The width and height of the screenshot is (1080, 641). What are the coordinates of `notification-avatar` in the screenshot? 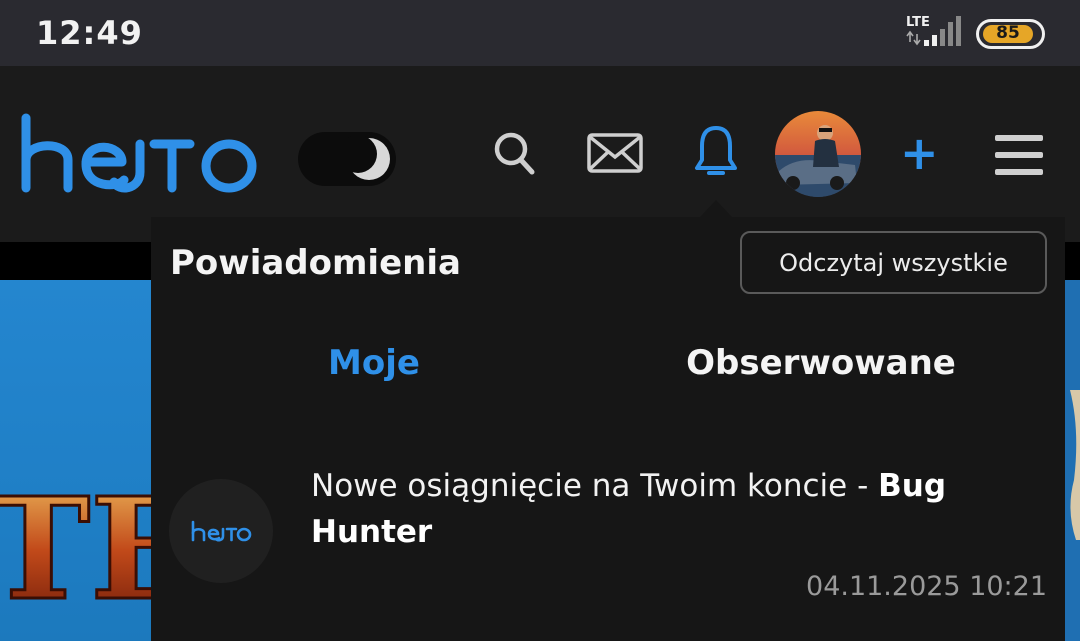 It's located at (221, 531).